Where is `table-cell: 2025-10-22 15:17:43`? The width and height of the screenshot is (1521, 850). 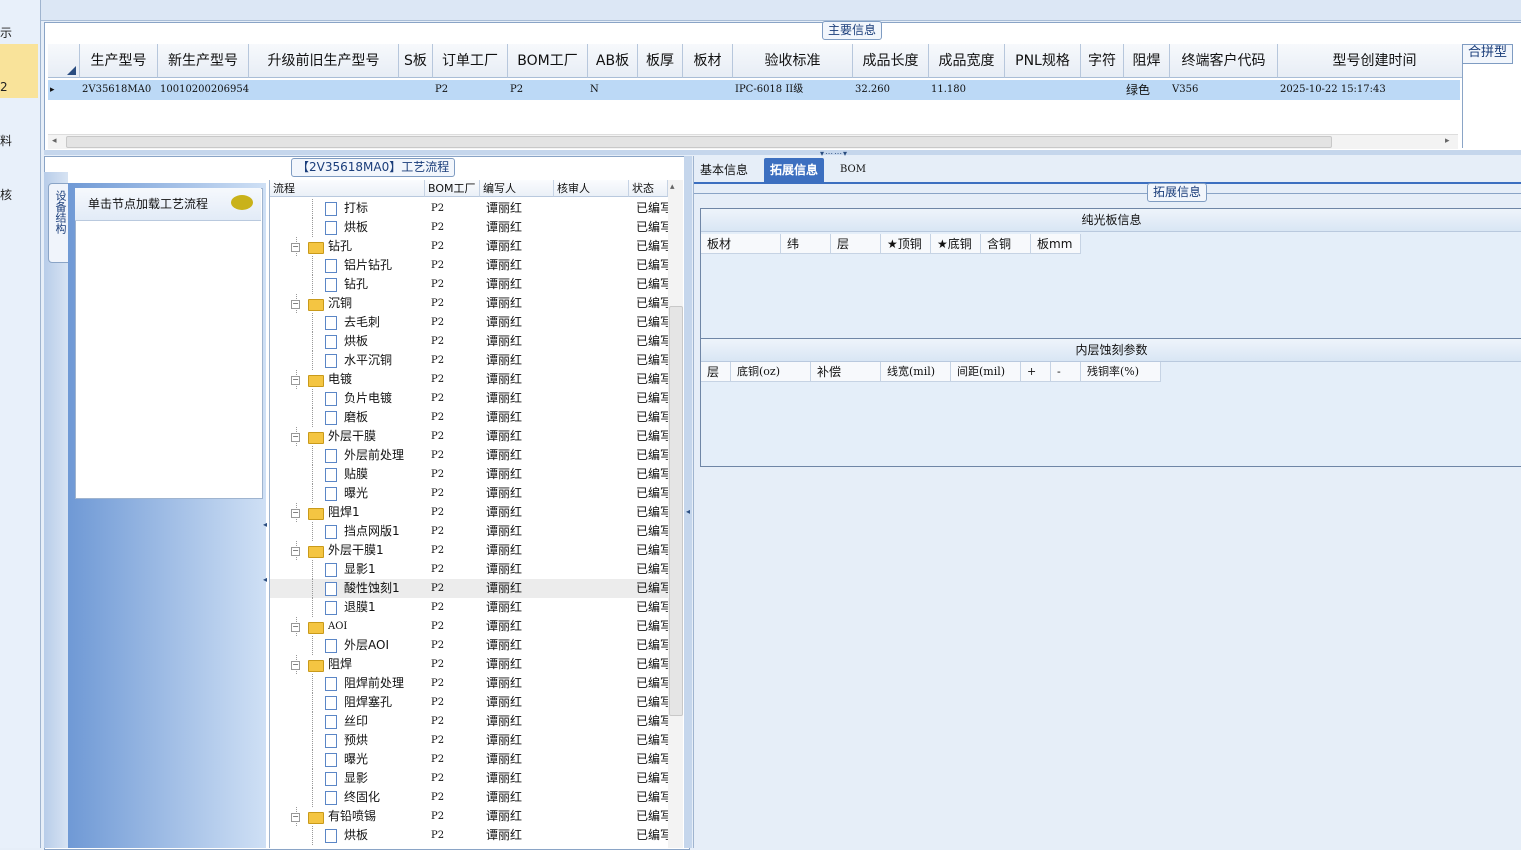
table-cell: 2025-10-22 15:17:43 is located at coordinates (1376, 90).